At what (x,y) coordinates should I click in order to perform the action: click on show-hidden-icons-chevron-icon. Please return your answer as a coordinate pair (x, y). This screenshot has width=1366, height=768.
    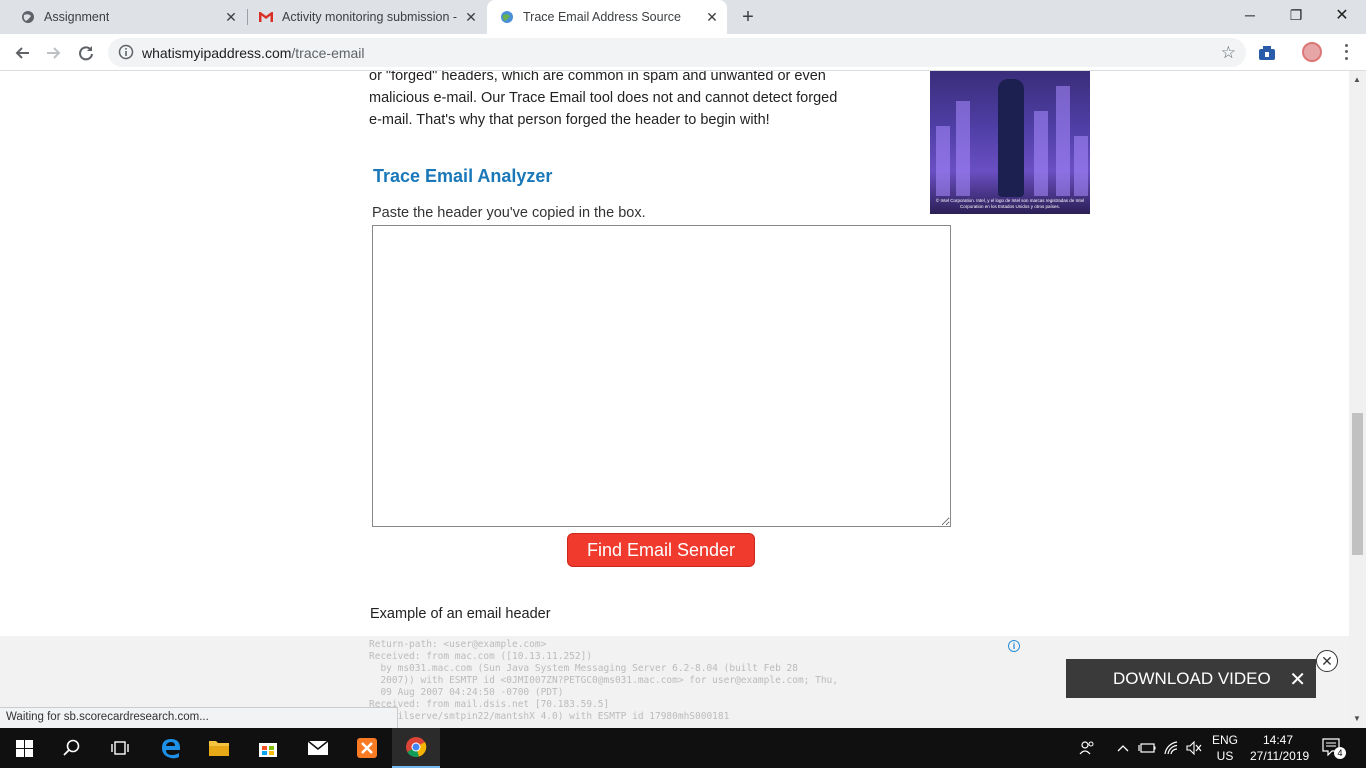
    Looking at the image, I should click on (1123, 748).